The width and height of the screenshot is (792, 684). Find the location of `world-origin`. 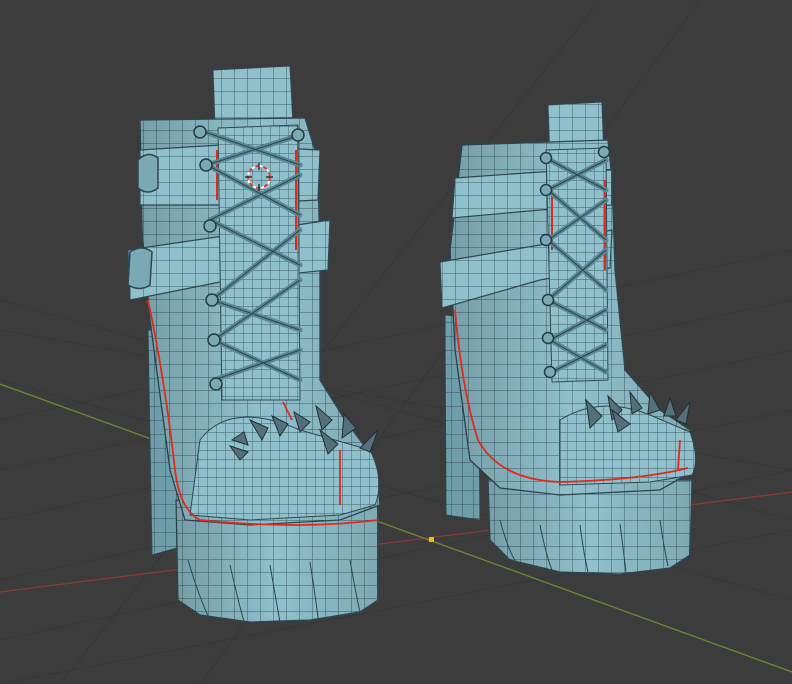

world-origin is located at coordinates (431, 539).